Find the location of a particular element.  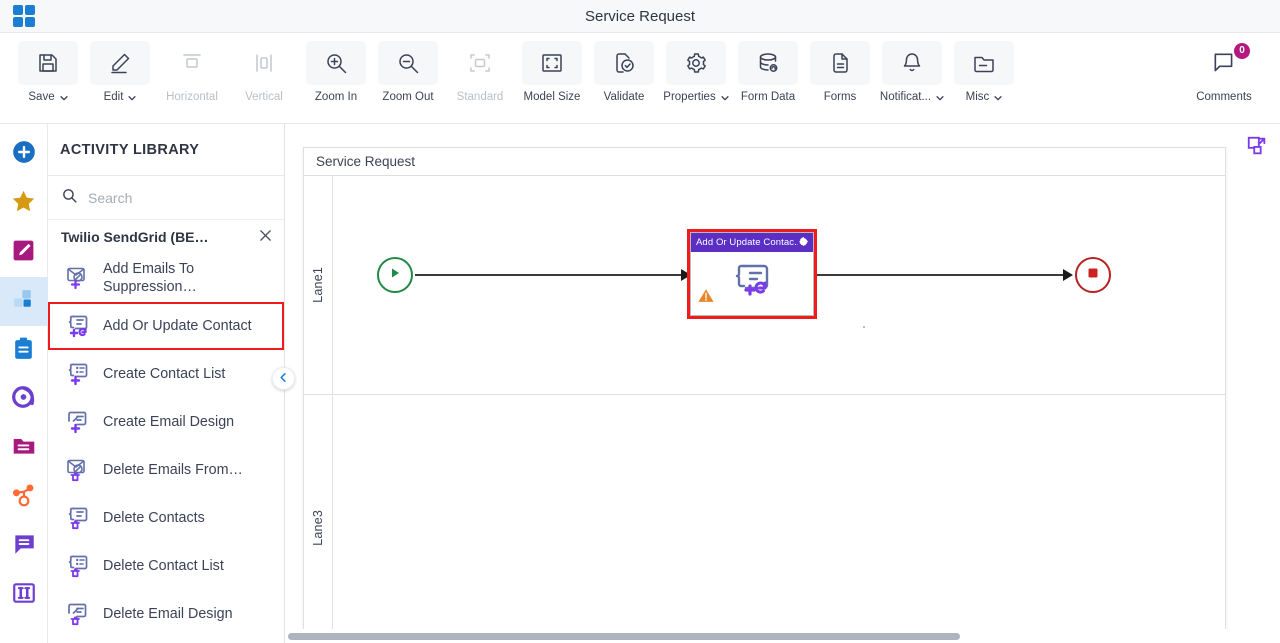

plus-circle-icon is located at coordinates (24, 154).